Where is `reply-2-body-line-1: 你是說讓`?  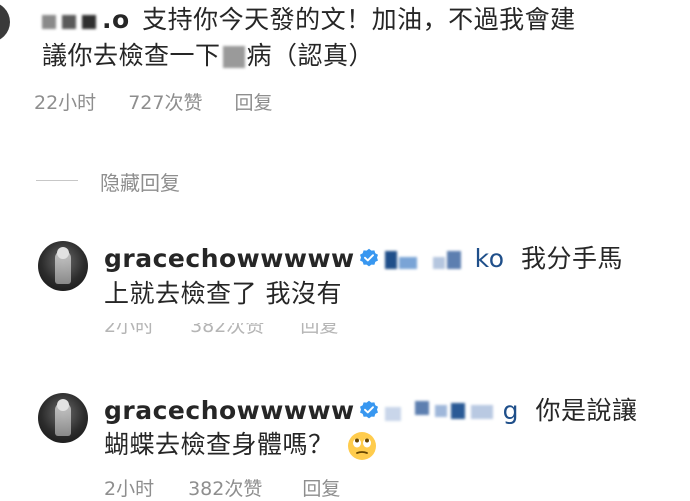 reply-2-body-line-1: 你是說讓 is located at coordinates (586, 410).